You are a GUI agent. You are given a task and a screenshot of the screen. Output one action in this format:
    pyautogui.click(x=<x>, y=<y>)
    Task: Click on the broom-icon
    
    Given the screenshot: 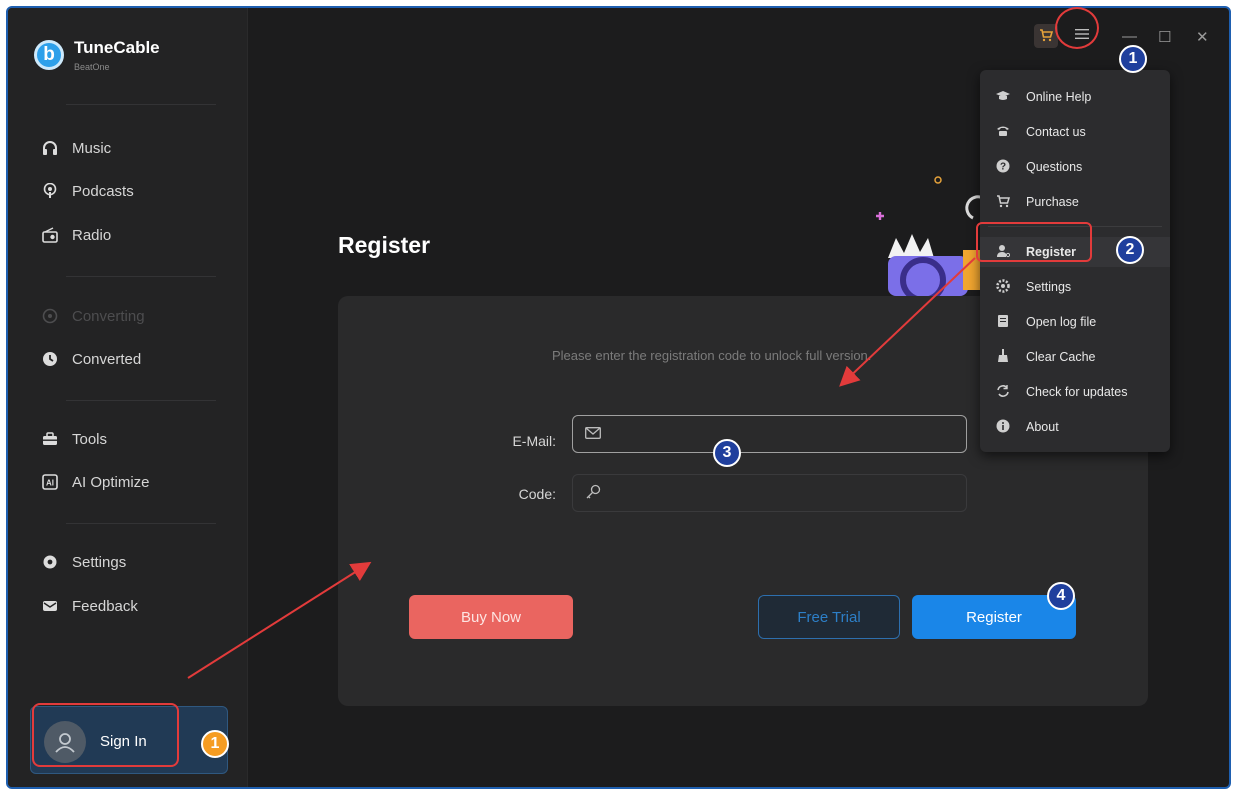 What is the action you would take?
    pyautogui.click(x=1003, y=357)
    